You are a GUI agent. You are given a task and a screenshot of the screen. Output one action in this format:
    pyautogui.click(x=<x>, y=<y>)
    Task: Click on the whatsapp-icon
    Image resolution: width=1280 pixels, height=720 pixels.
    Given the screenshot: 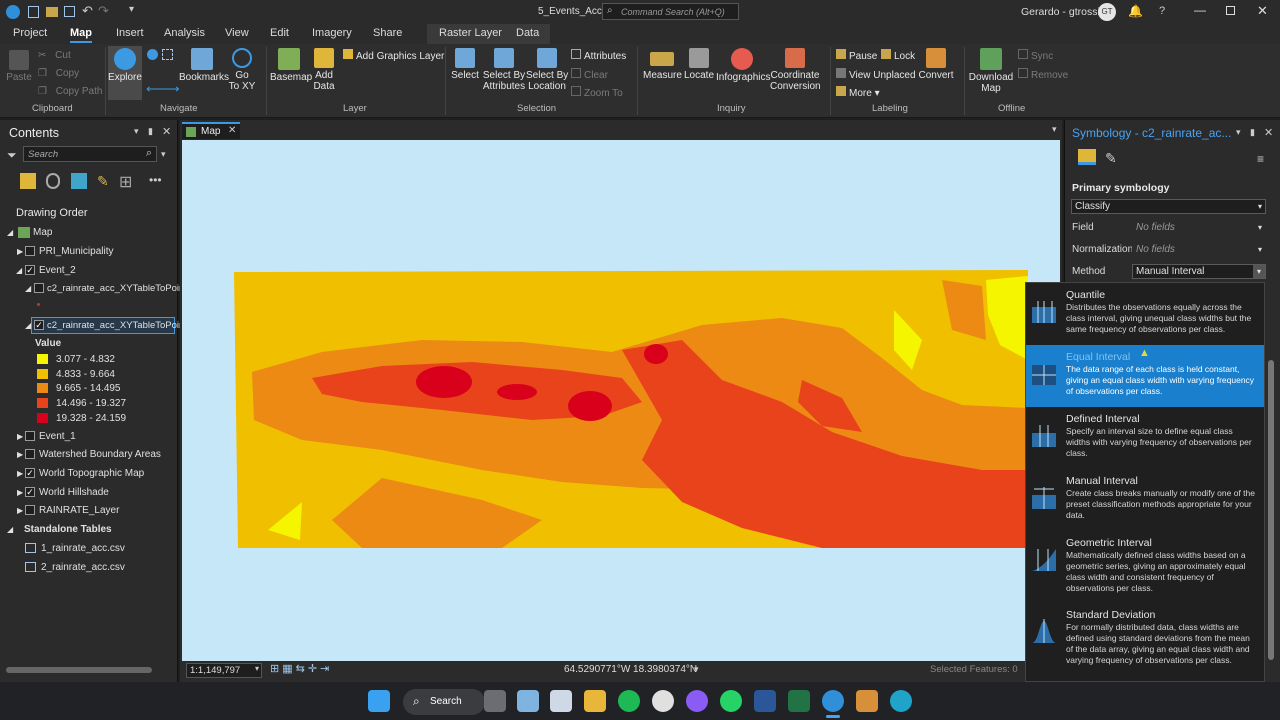 What is the action you would take?
    pyautogui.click(x=731, y=701)
    